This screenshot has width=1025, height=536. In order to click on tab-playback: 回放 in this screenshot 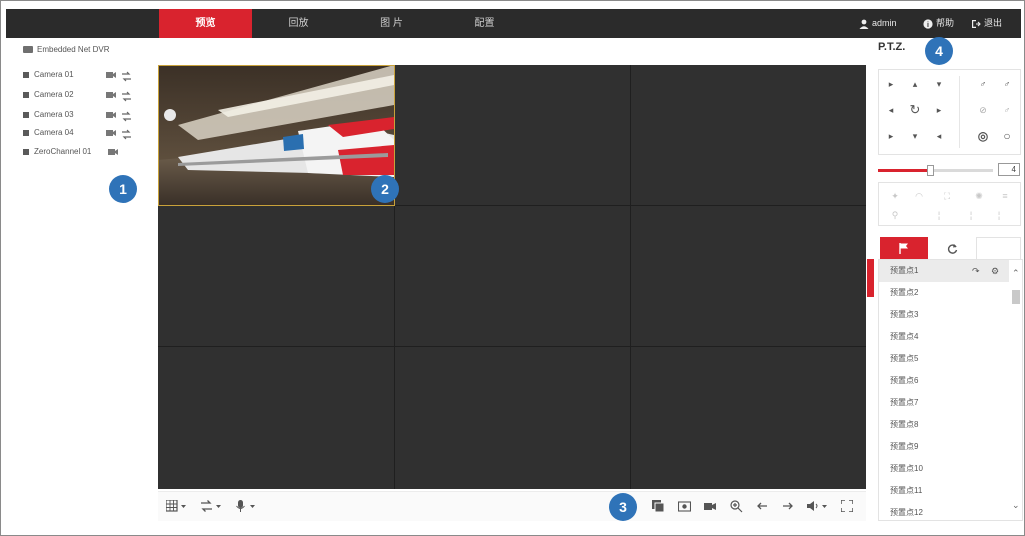, I will do `click(298, 23)`.